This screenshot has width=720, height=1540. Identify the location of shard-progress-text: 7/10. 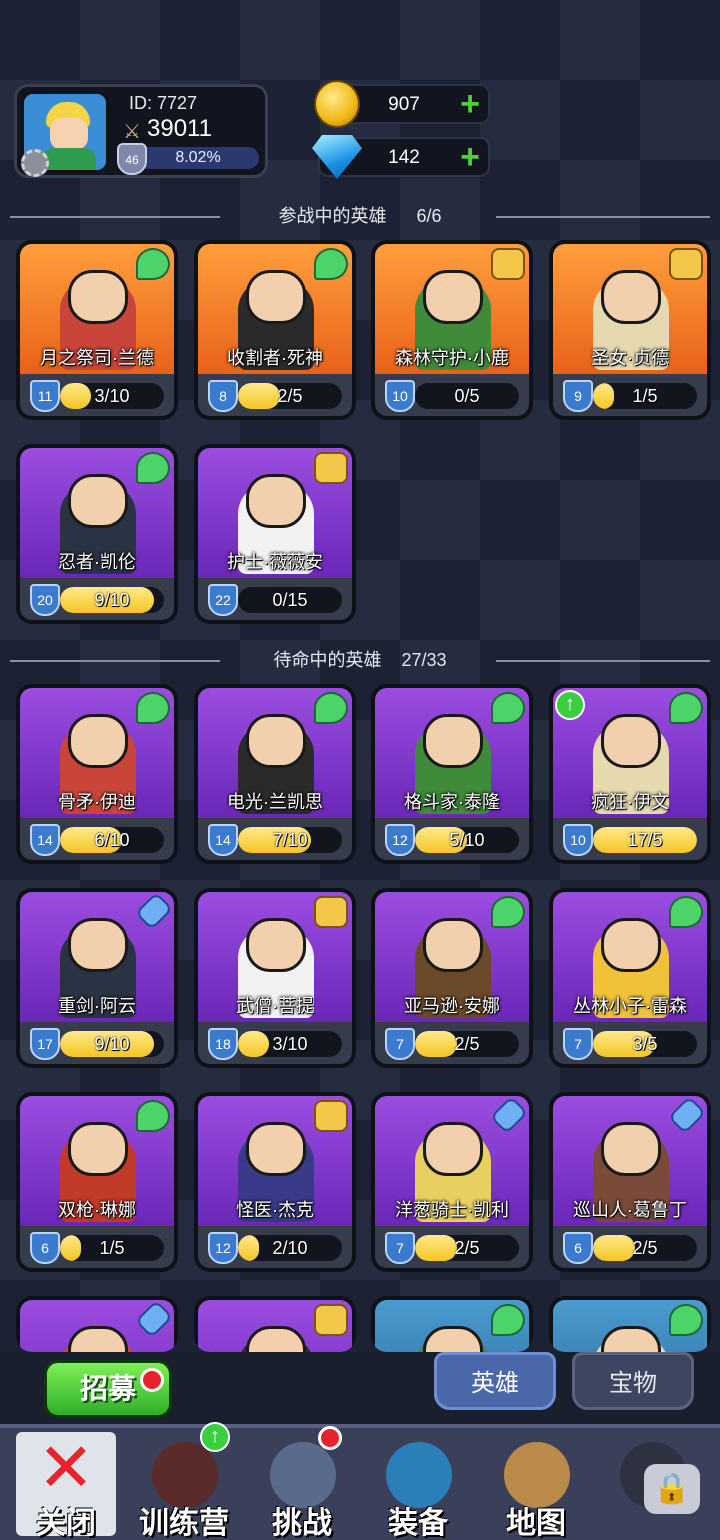
(290, 840).